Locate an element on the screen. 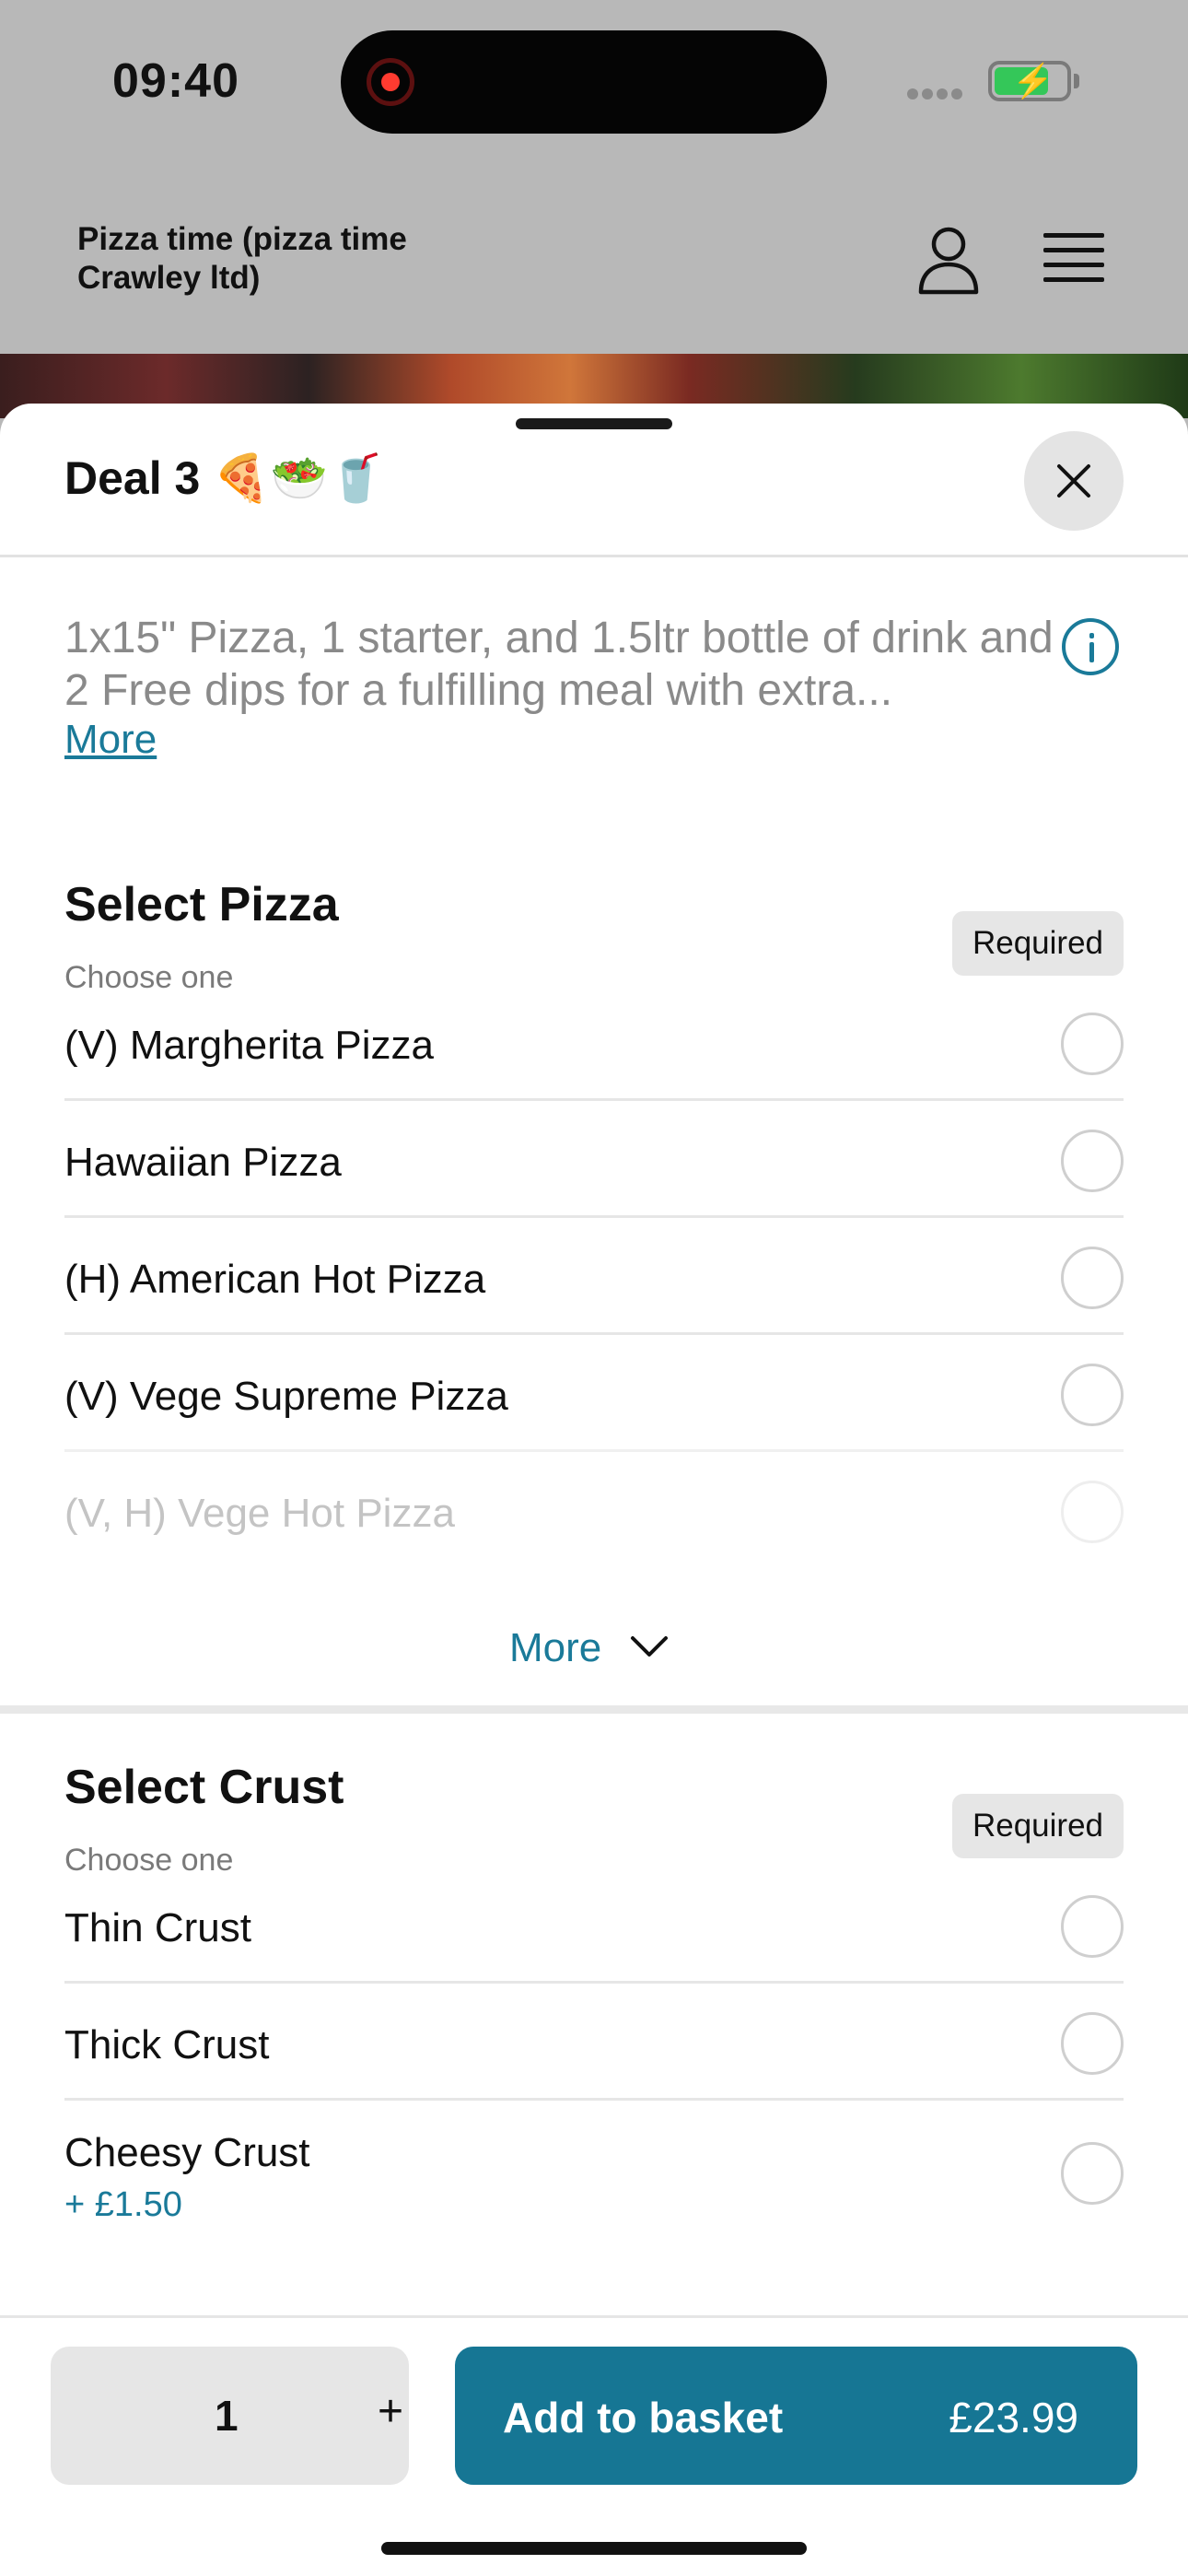 This screenshot has height=2576, width=1188. sheet-grabber is located at coordinates (594, 423).